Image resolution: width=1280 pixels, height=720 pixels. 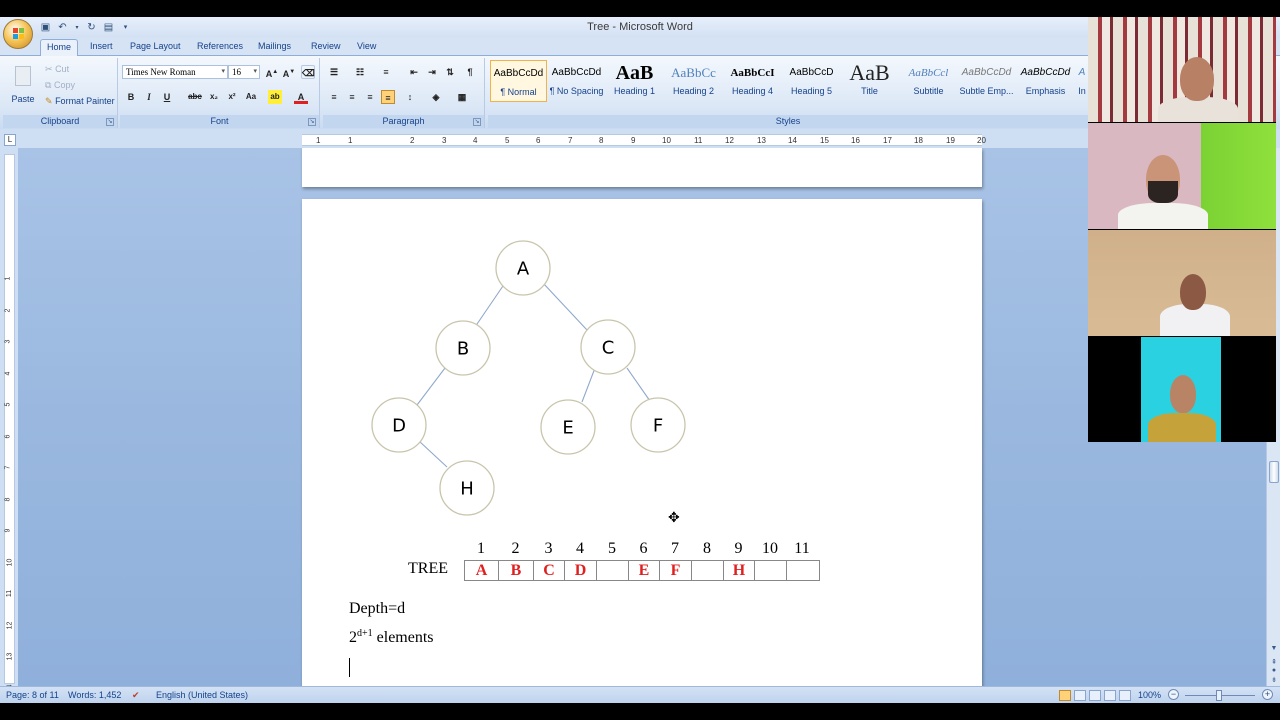 What do you see at coordinates (57, 69) in the screenshot?
I see `cut-button: ✂ Cut` at bounding box center [57, 69].